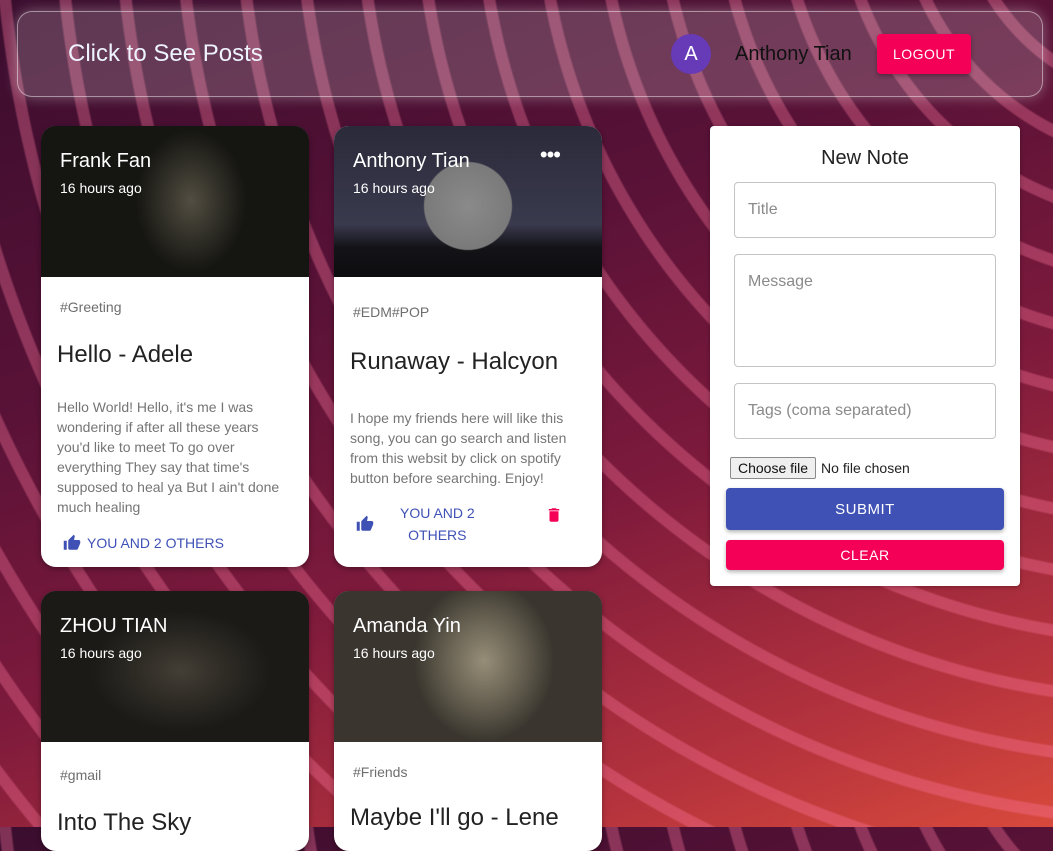 This screenshot has width=1053, height=851. Describe the element at coordinates (125, 354) in the screenshot. I see `post-title: Hello - Adele` at that location.